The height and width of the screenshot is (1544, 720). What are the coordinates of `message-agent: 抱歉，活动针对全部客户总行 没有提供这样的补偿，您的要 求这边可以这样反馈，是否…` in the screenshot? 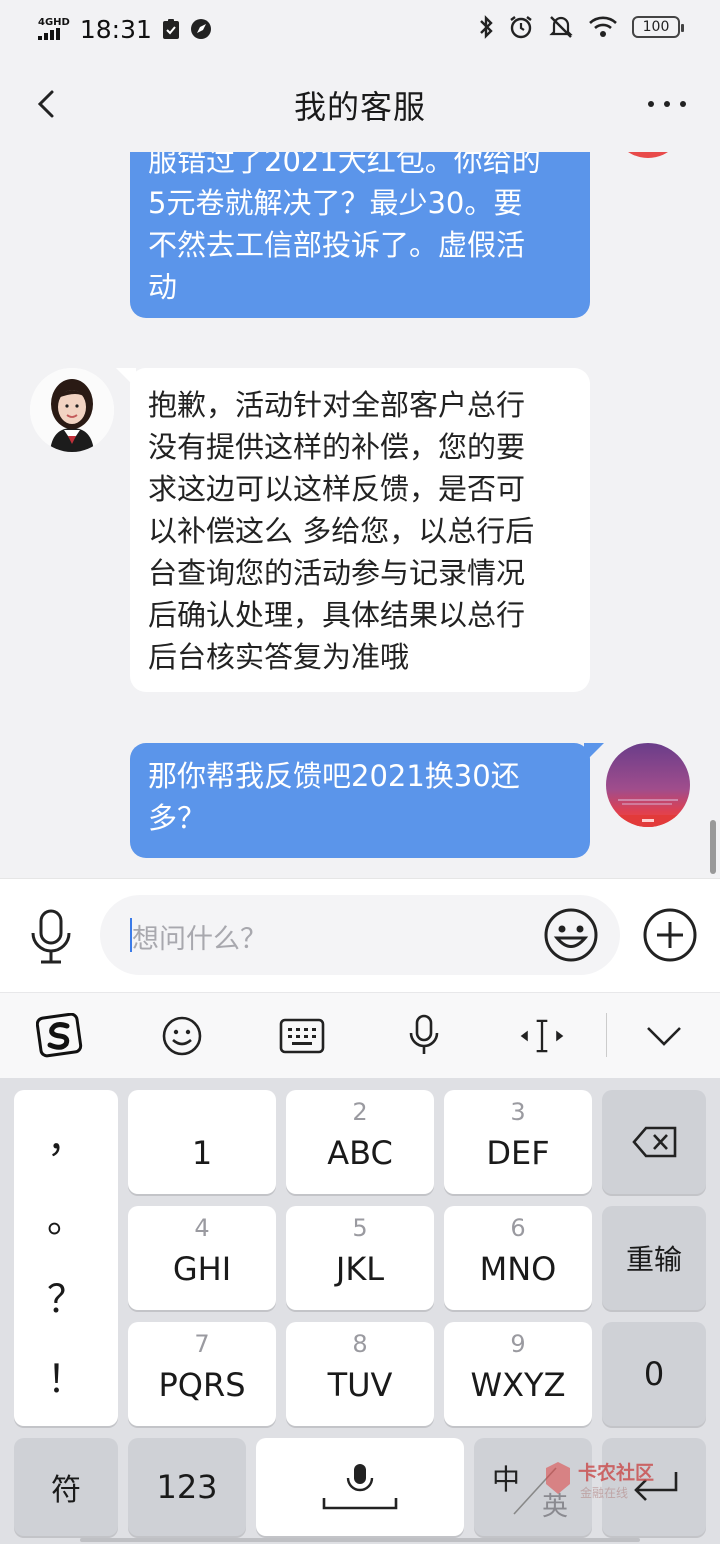 It's located at (353, 530).